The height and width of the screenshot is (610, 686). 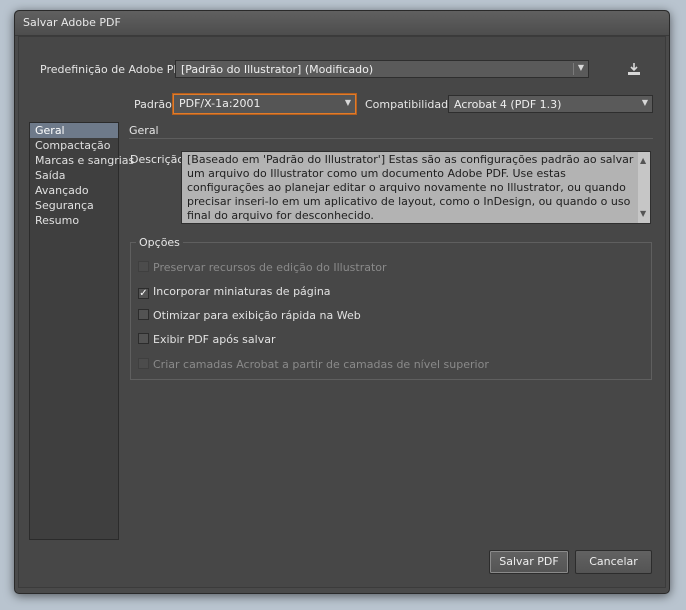 What do you see at coordinates (277, 69) in the screenshot?
I see `preset-value: [Padrão do Illustrator] (Modificado)` at bounding box center [277, 69].